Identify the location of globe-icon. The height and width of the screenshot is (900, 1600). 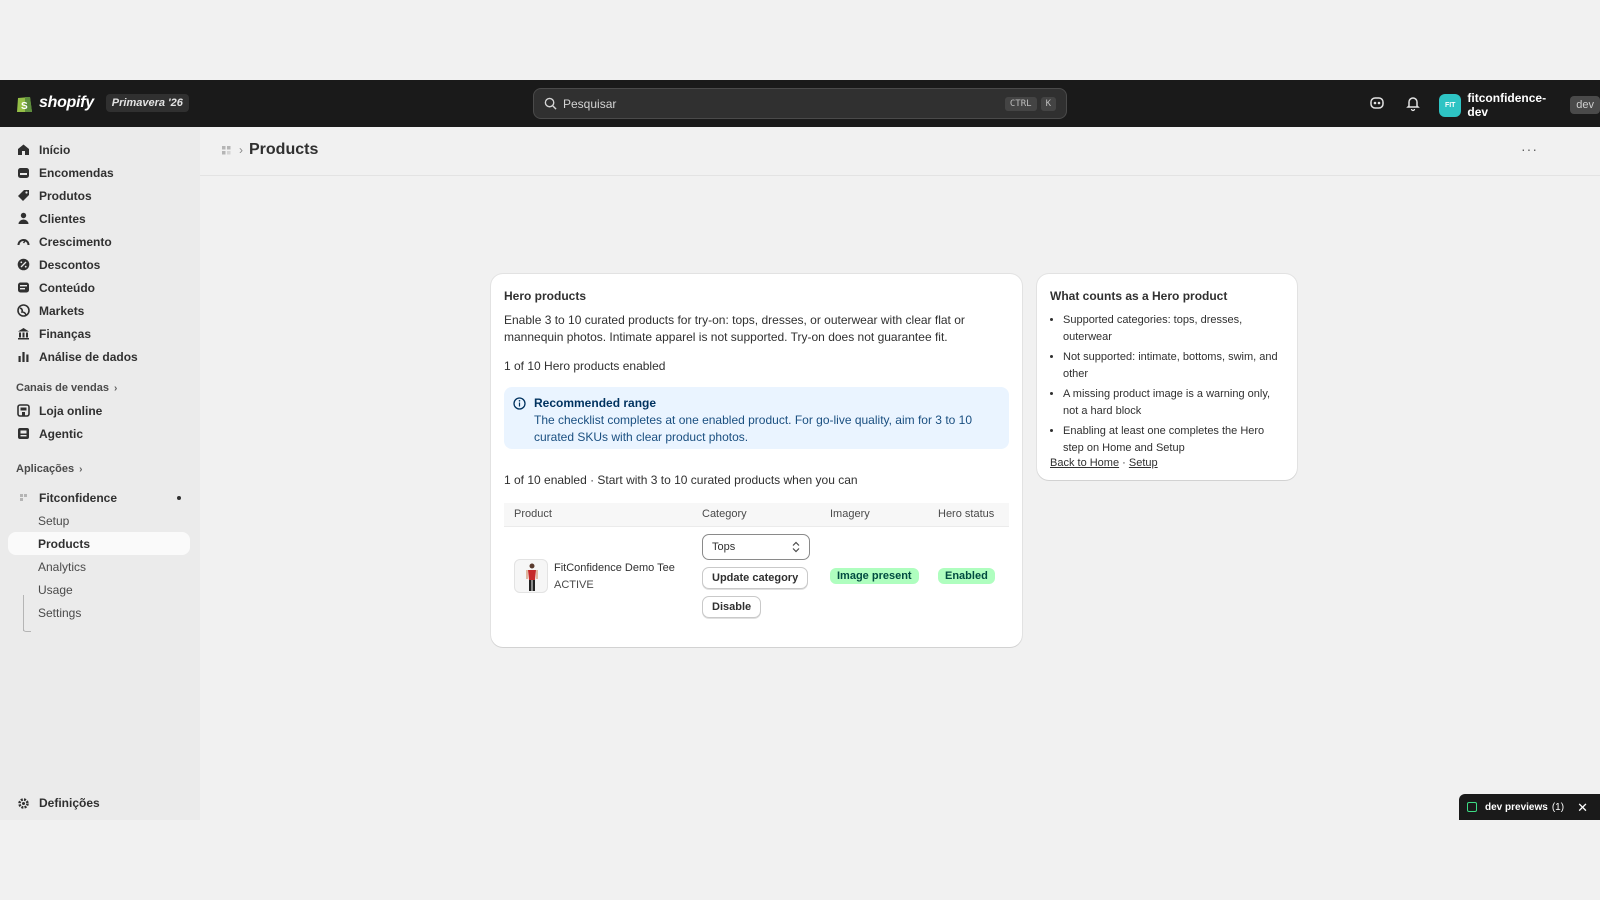
(23, 310).